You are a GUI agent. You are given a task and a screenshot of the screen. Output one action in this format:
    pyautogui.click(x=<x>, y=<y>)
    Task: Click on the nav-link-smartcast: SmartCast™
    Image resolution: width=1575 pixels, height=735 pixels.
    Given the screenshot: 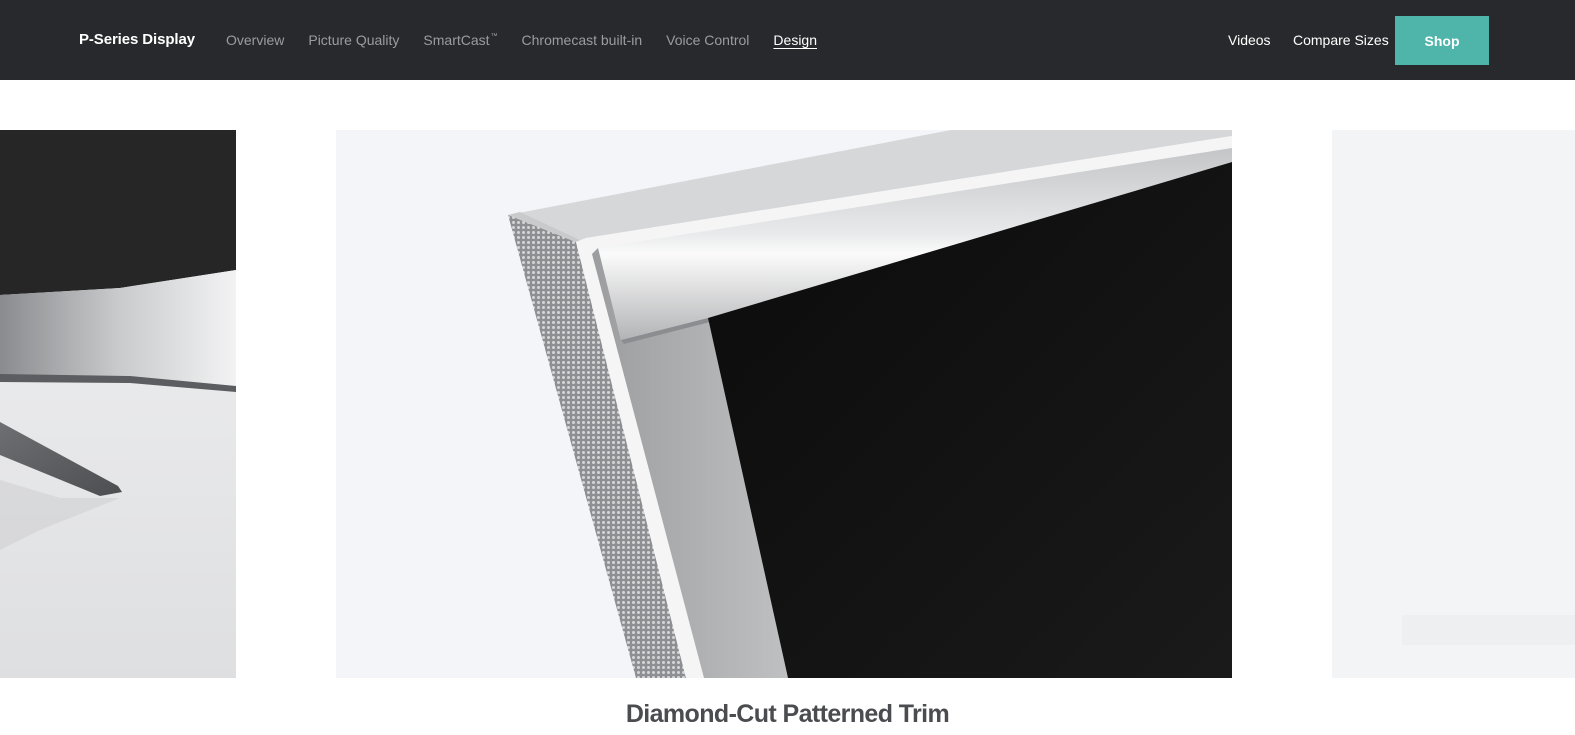 What is the action you would take?
    pyautogui.click(x=460, y=40)
    